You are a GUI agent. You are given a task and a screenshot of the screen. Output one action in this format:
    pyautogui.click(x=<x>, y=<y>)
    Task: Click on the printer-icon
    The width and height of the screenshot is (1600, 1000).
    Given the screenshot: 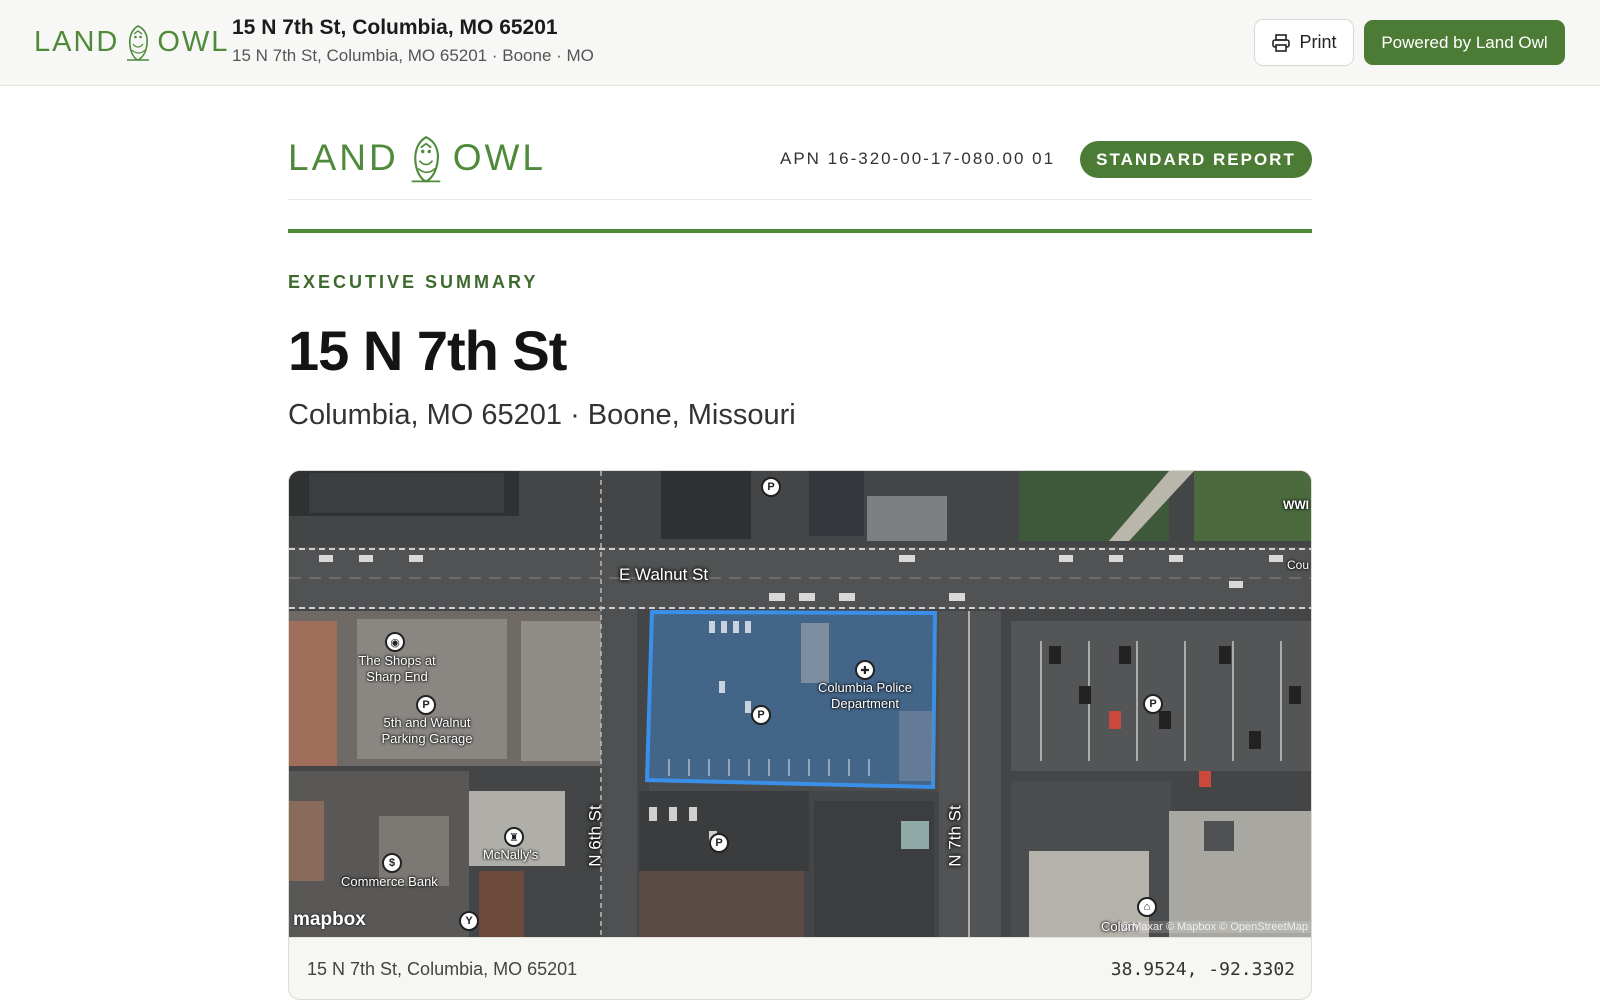 What is the action you would take?
    pyautogui.click(x=1281, y=42)
    